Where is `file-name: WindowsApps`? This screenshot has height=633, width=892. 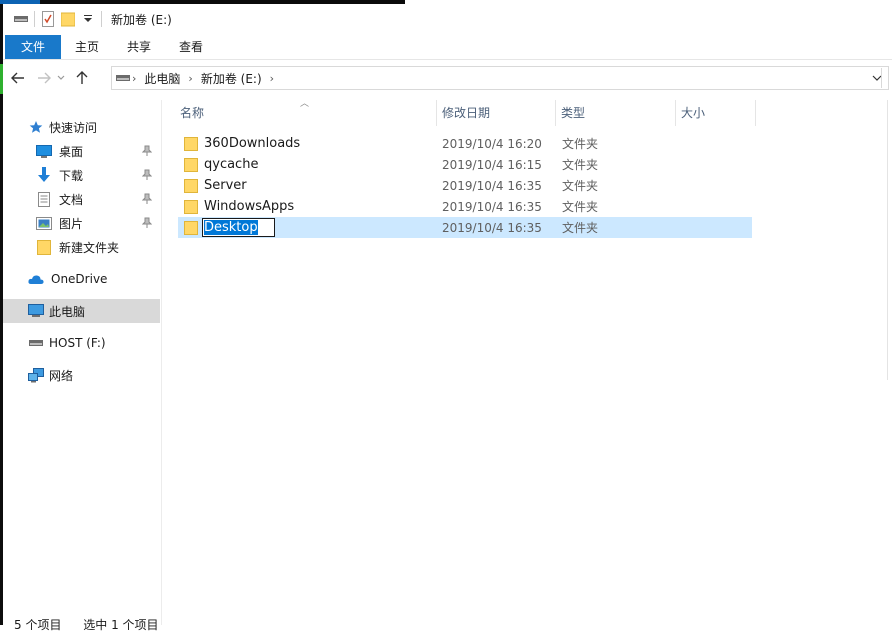 file-name: WindowsApps is located at coordinates (249, 206).